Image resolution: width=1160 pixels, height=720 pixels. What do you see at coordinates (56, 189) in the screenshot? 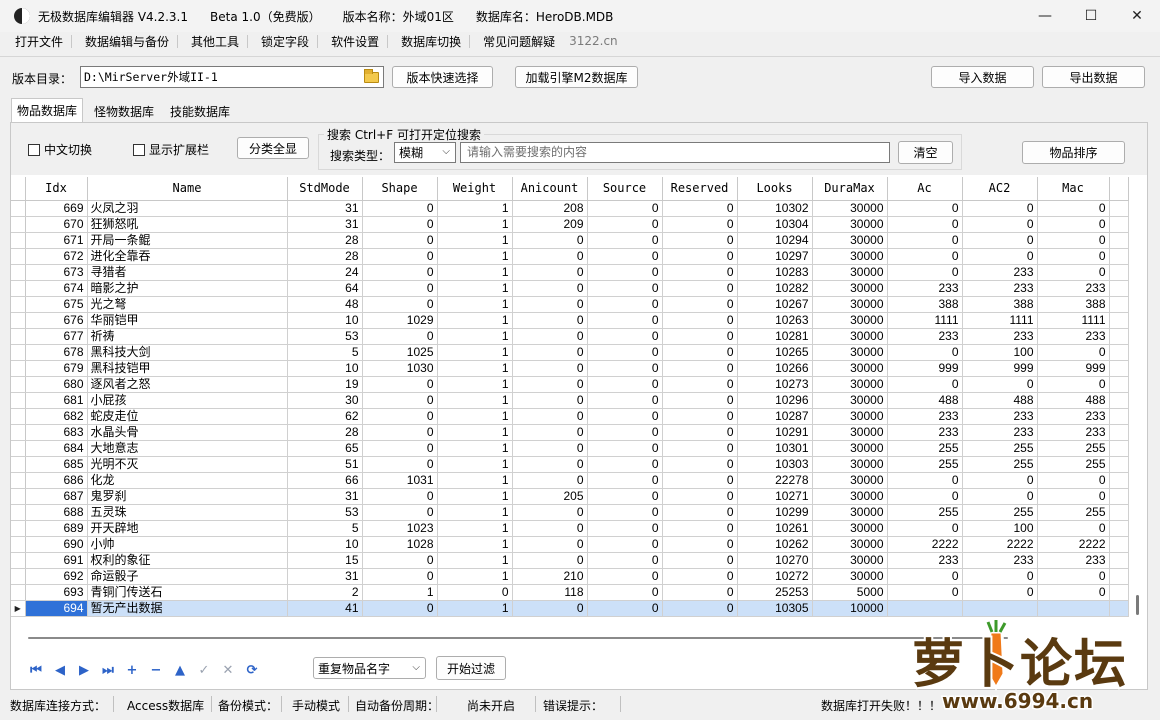
I see `column-header-idx: Idx` at bounding box center [56, 189].